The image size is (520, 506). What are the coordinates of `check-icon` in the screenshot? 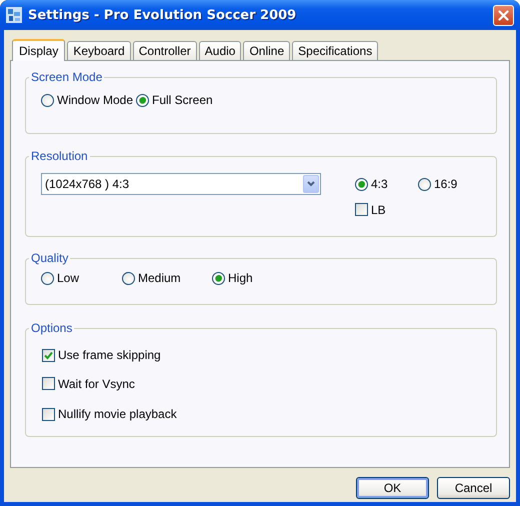 It's located at (48, 355).